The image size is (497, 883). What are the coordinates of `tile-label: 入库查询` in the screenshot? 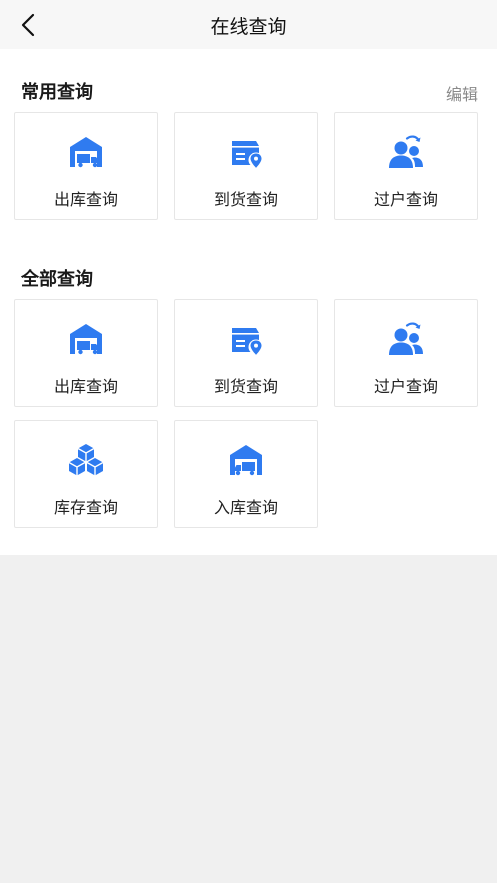 It's located at (245, 507).